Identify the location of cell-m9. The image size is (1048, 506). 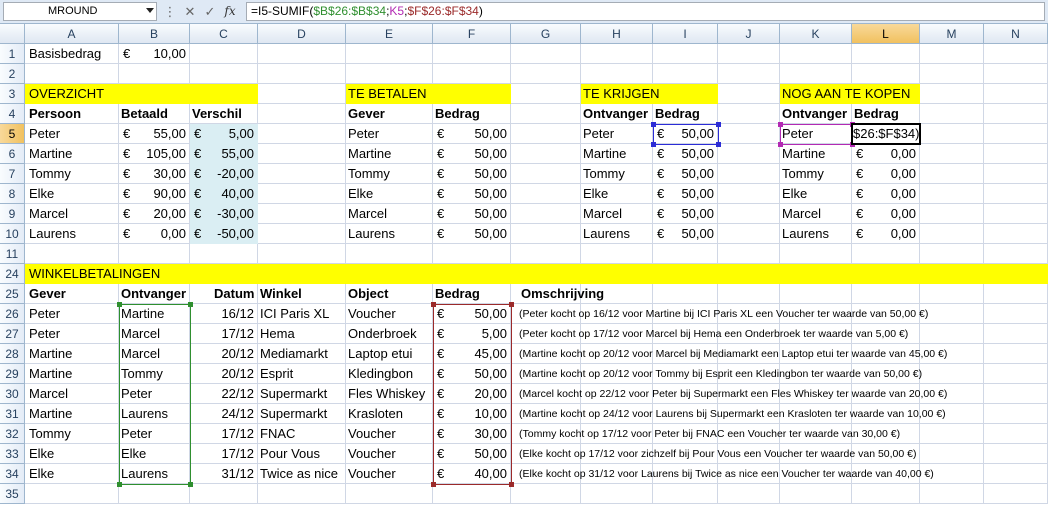
(952, 214).